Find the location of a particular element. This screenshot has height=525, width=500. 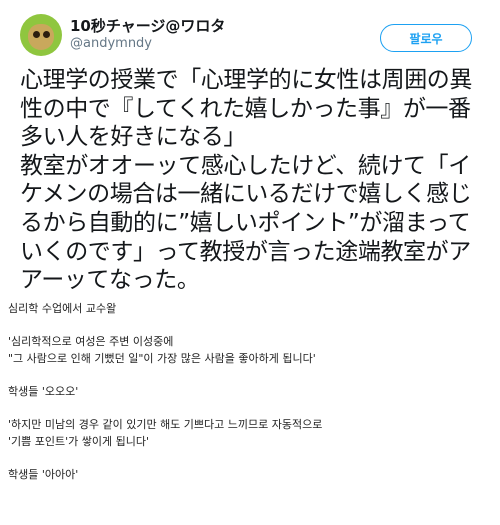

avatar-eye-right is located at coordinates (46, 34).